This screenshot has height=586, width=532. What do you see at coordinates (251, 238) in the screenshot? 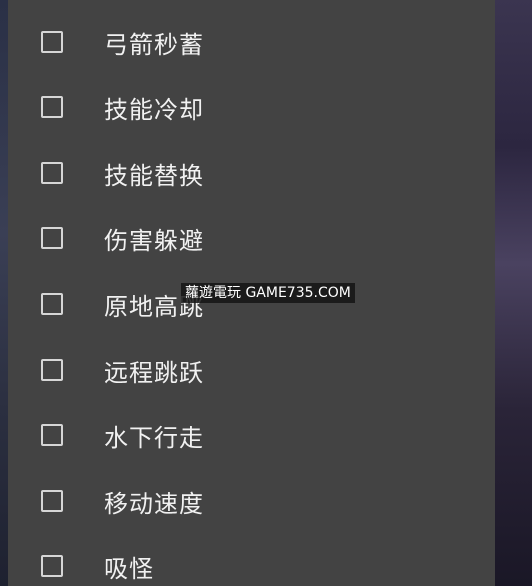
I see `option-item-damage-dodge: 伤害躲避` at bounding box center [251, 238].